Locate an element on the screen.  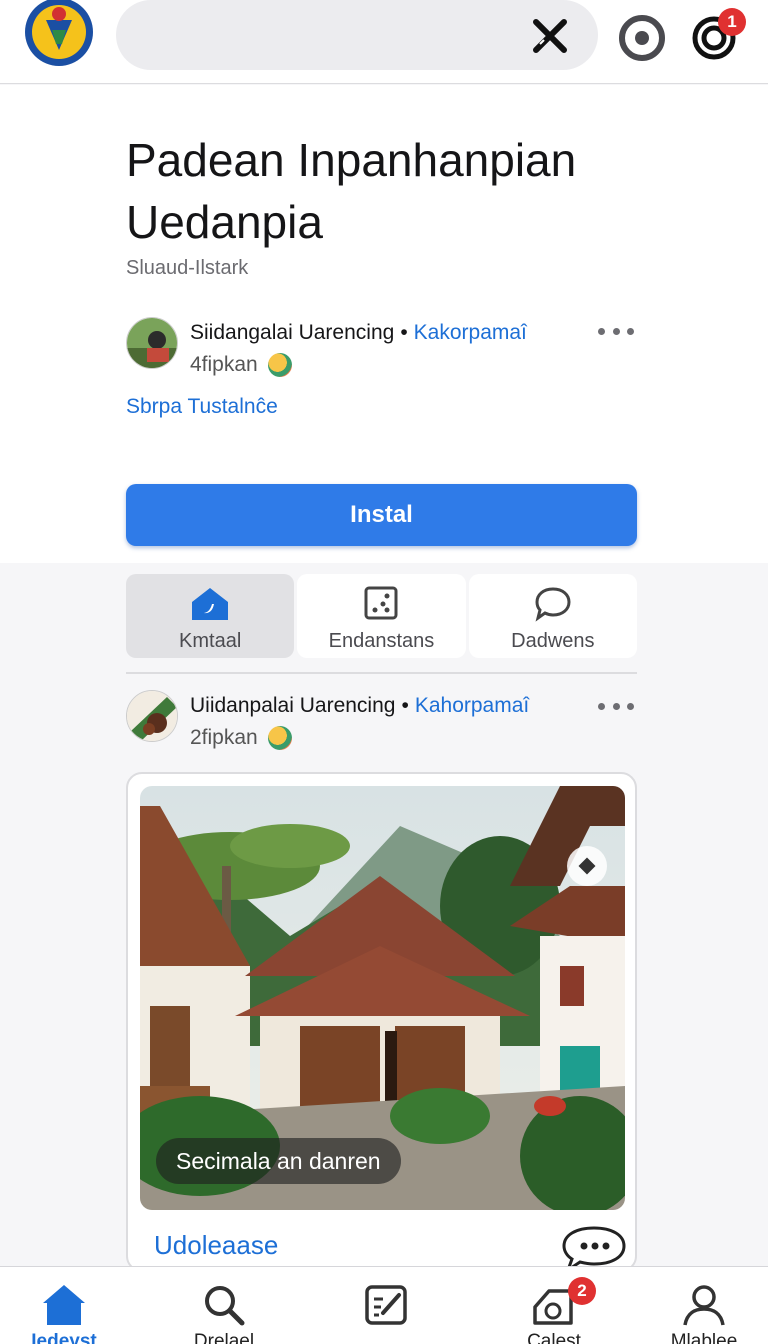
post-more-options-icon is located at coordinates (616, 706).